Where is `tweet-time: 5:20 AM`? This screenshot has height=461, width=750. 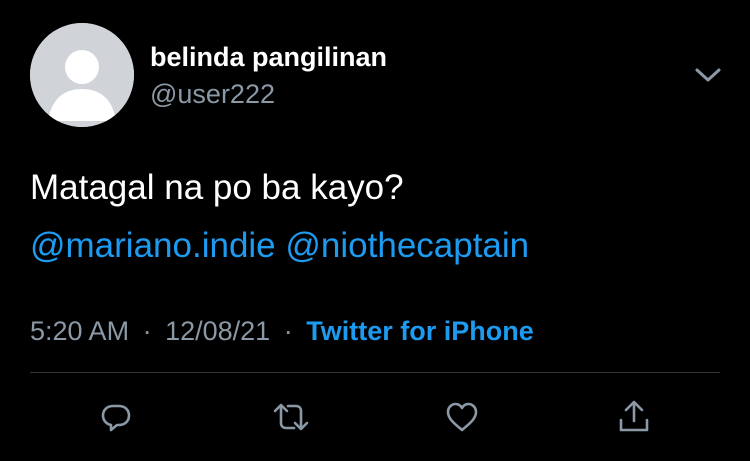
tweet-time: 5:20 AM is located at coordinates (80, 331).